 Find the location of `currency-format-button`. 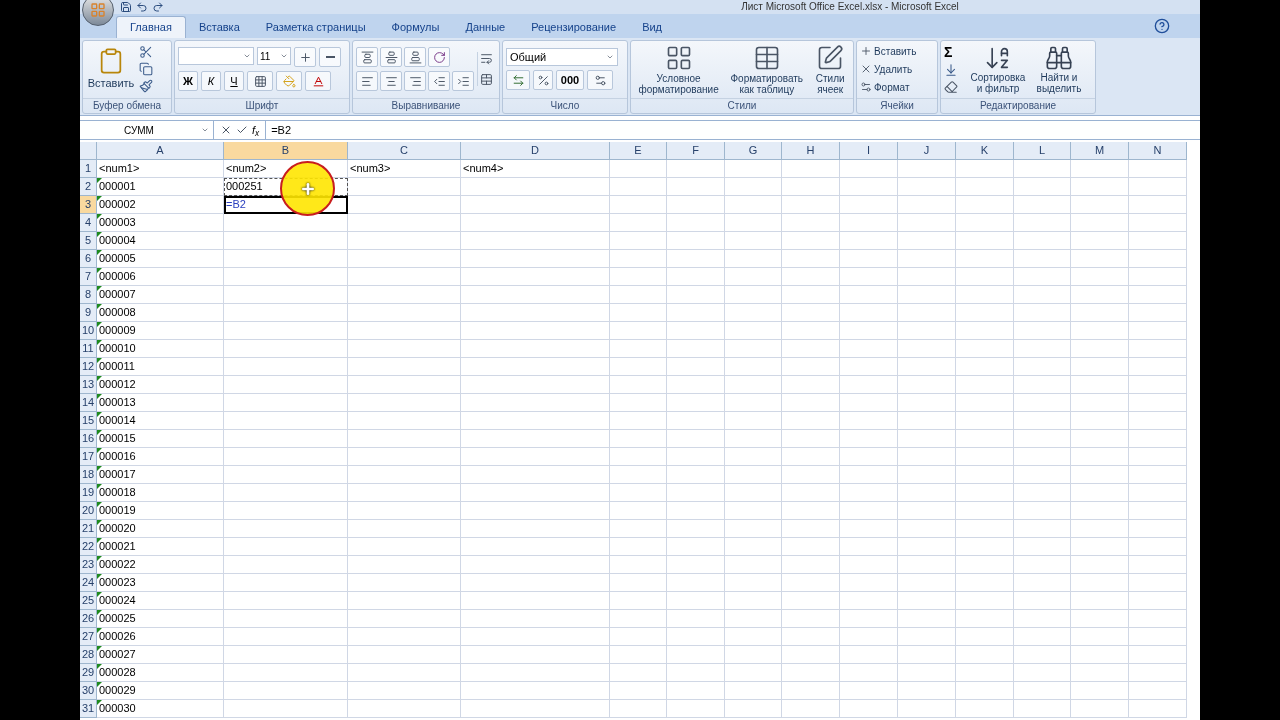

currency-format-button is located at coordinates (518, 80).